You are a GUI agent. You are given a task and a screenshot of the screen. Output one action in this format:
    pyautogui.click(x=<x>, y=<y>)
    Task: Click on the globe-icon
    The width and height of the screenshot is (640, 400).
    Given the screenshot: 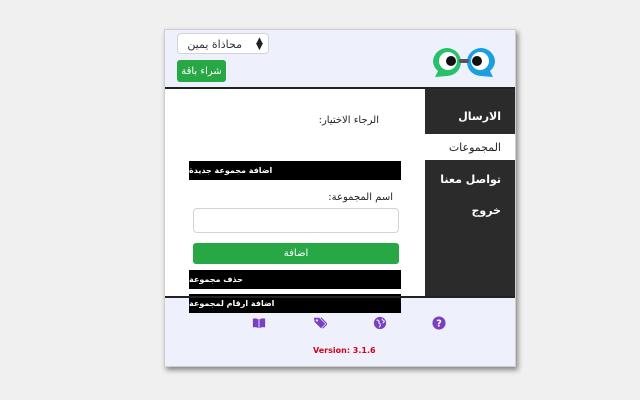 What is the action you would take?
    pyautogui.click(x=380, y=323)
    